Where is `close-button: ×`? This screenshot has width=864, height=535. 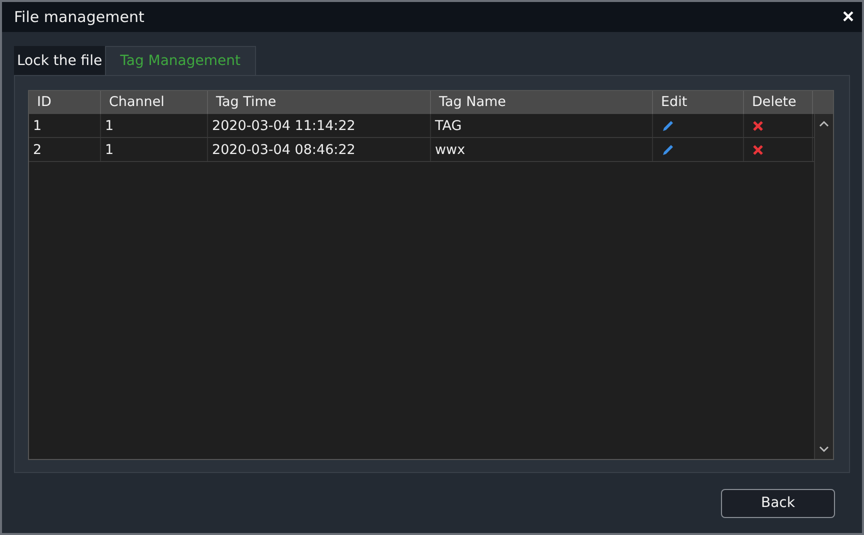 close-button: × is located at coordinates (848, 17).